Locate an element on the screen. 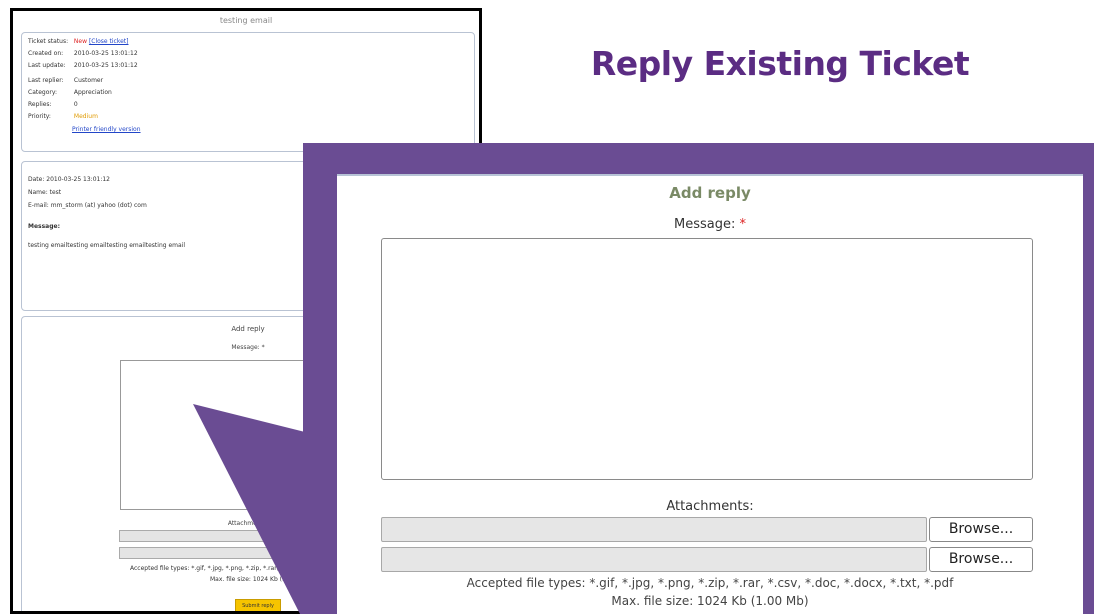 Image resolution: width=1094 pixels, height=614 pixels. message-label: Message: * is located at coordinates (710, 224).